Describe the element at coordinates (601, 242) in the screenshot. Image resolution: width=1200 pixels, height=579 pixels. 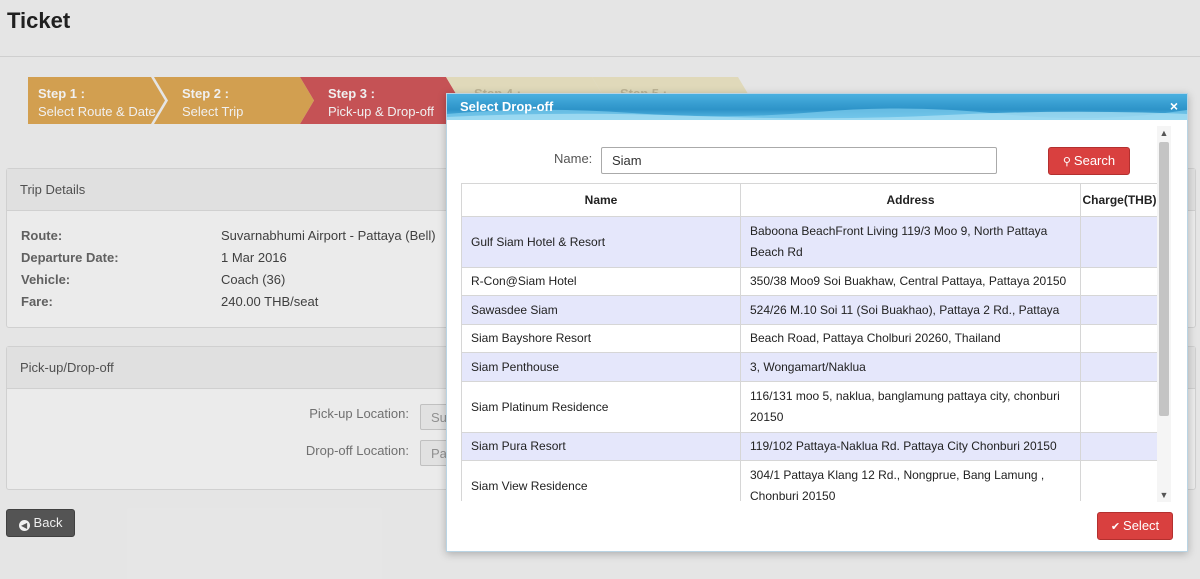
I see `cell-name: Gulf Siam Hotel & Resort` at that location.